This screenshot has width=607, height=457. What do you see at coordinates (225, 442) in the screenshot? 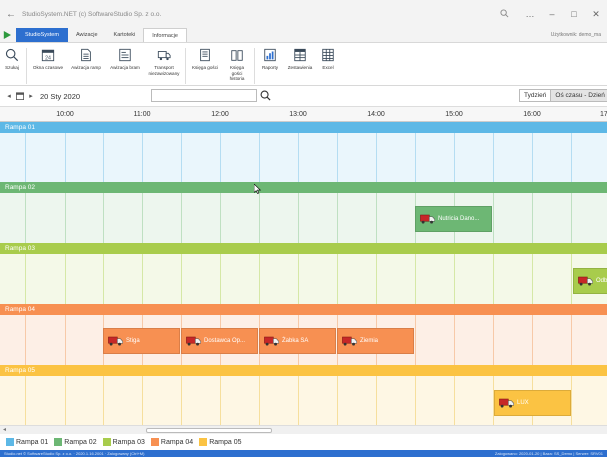
I see `legend-label: Rampa 05` at bounding box center [225, 442].